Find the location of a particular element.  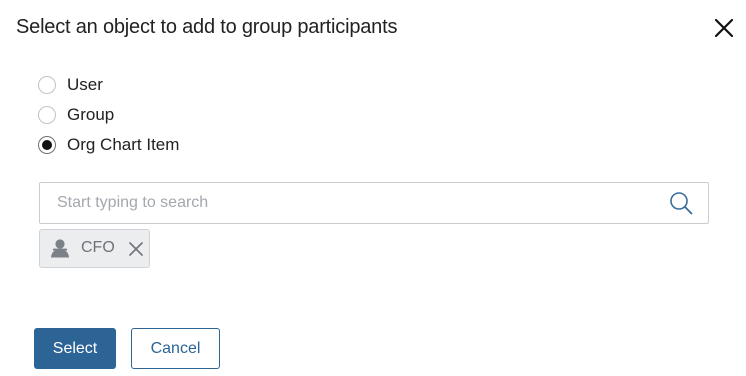

search-box is located at coordinates (374, 203).